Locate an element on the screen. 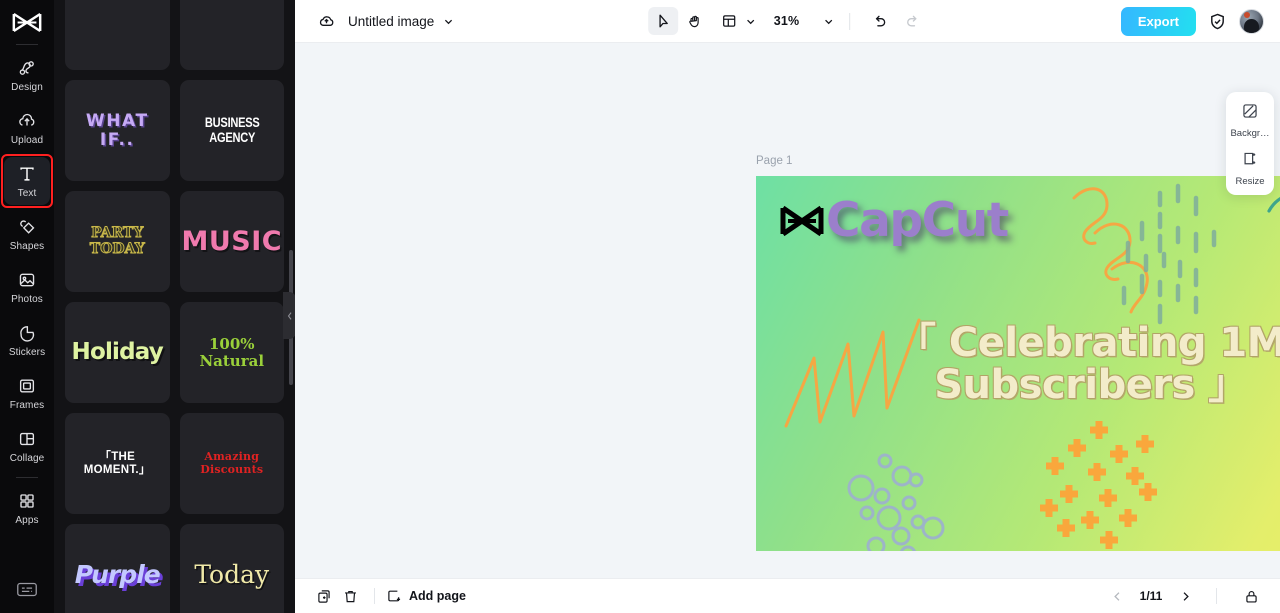 The height and width of the screenshot is (613, 1280). sidebar-item-upload: Upload is located at coordinates (27, 128).